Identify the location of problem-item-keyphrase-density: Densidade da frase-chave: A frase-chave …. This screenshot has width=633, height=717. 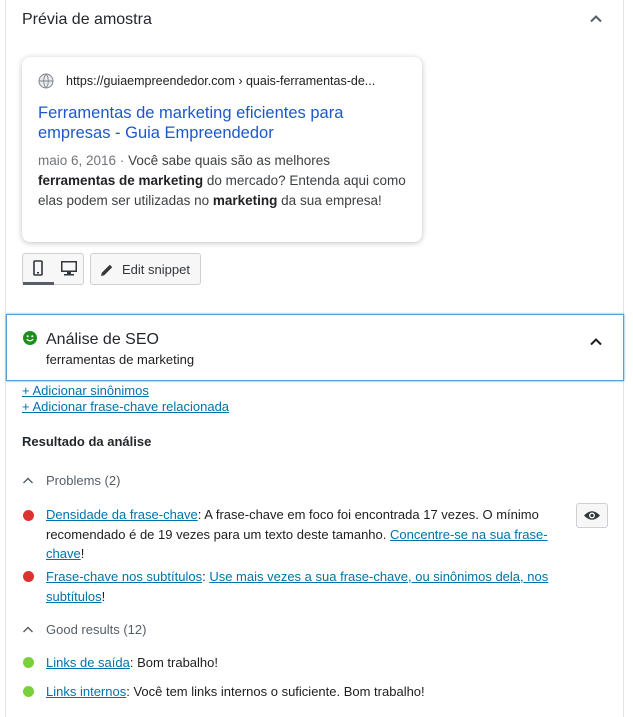
(306, 534).